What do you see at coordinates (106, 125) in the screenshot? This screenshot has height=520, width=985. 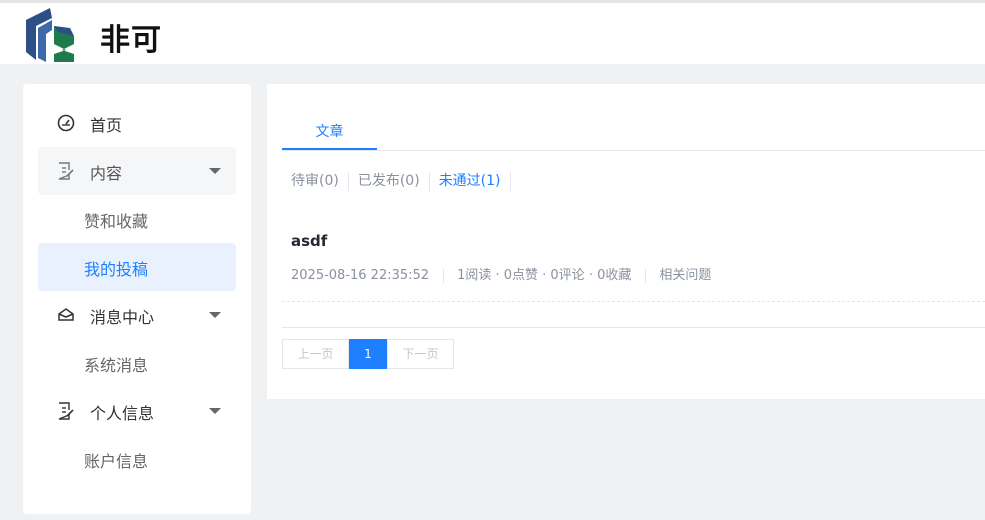 I see `sidebar-item-label: 首页` at bounding box center [106, 125].